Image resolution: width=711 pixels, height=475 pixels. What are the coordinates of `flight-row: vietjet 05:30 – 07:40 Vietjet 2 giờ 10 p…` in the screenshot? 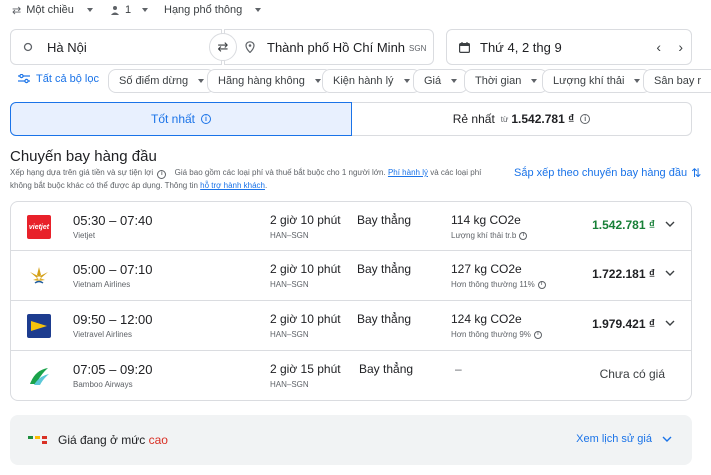 It's located at (351, 226).